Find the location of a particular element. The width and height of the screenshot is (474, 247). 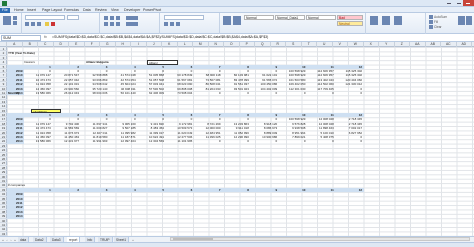

table-cell: 62 406 009 is located at coordinates (151, 93).